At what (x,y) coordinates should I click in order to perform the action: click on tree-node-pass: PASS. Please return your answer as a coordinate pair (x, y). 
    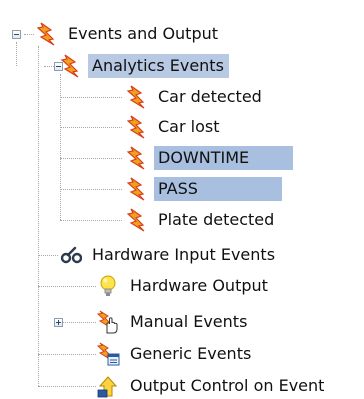
    Looking at the image, I should click on (203, 189).